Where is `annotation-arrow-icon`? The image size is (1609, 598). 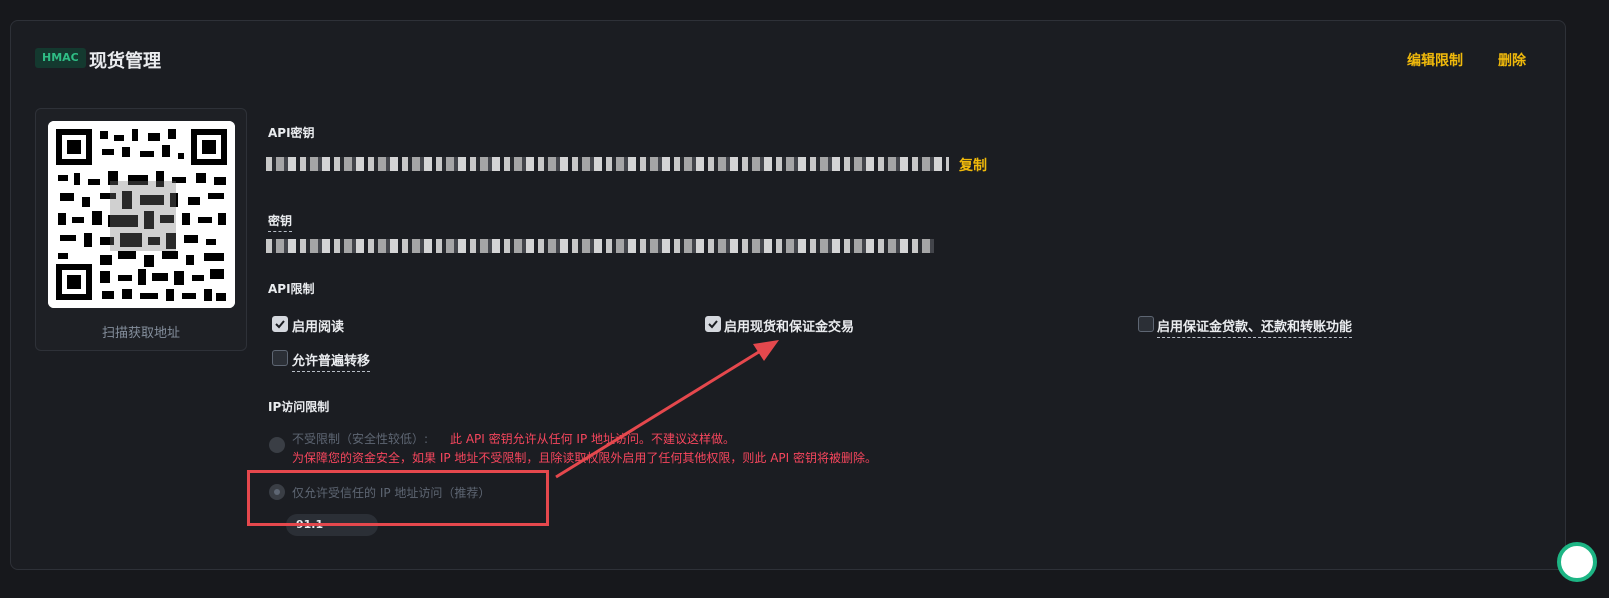
annotation-arrow-icon is located at coordinates (667, 409).